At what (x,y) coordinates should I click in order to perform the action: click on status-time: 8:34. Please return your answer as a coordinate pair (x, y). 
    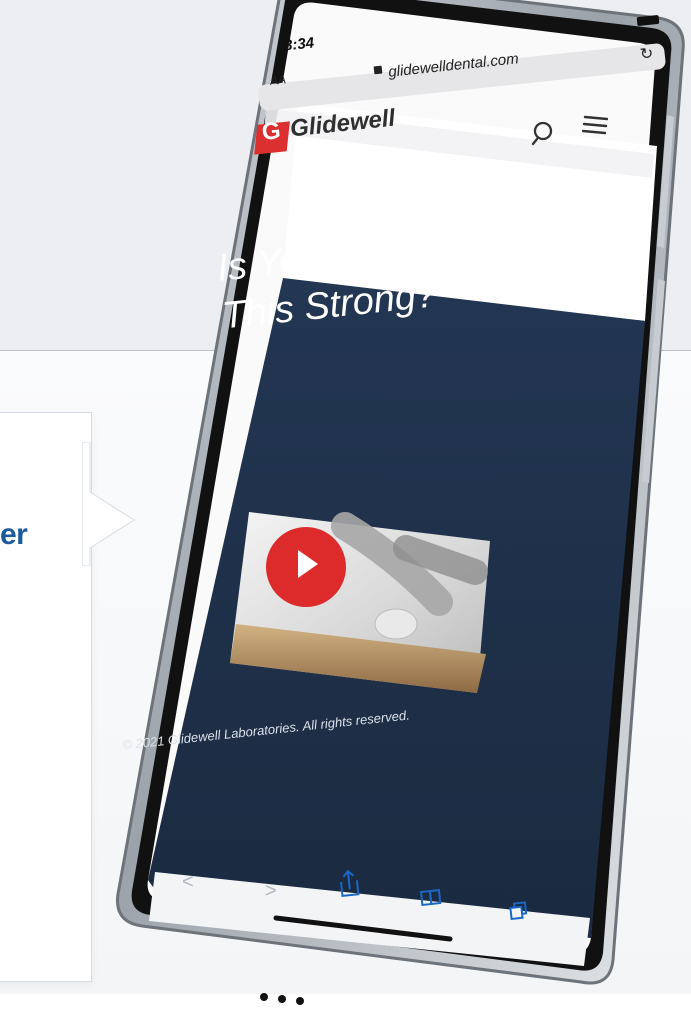
    Looking at the image, I should click on (299, 44).